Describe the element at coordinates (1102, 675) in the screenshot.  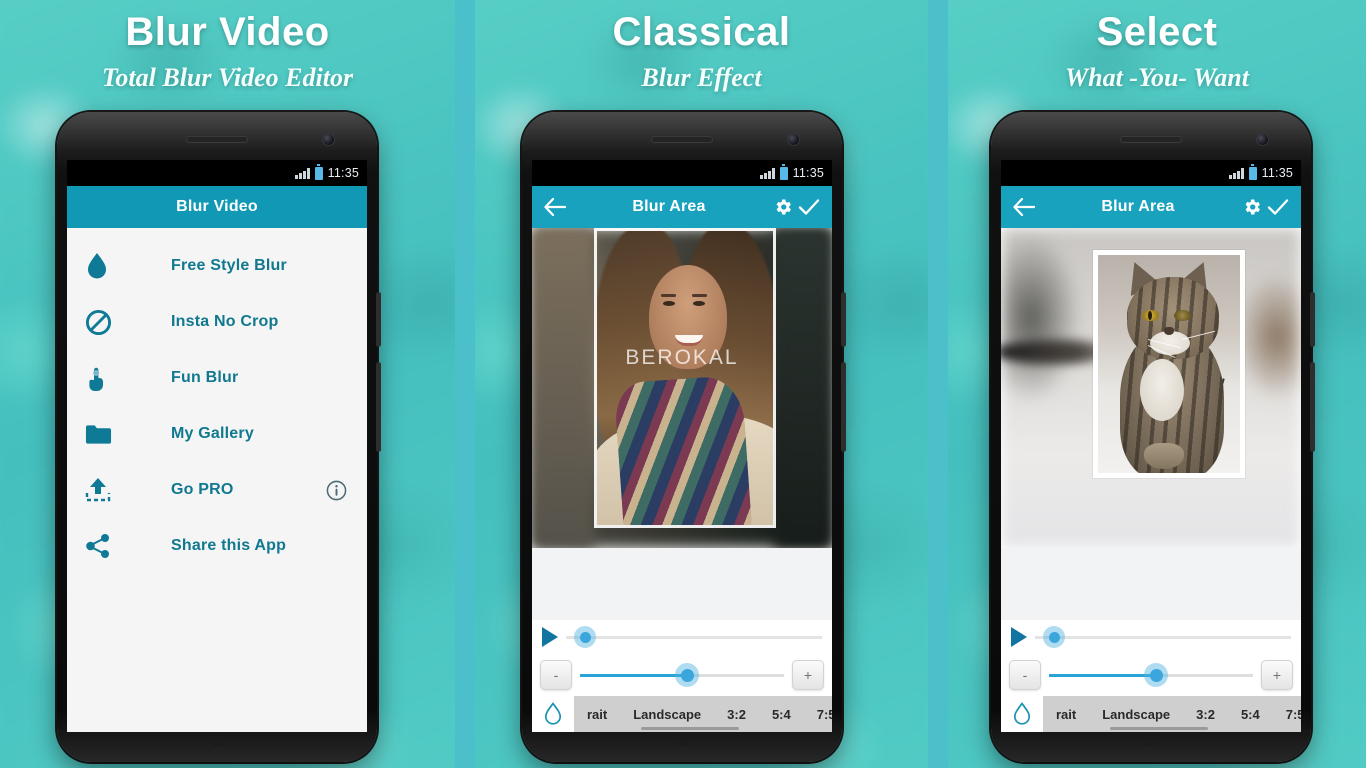
I see `blur-slider-fill` at that location.